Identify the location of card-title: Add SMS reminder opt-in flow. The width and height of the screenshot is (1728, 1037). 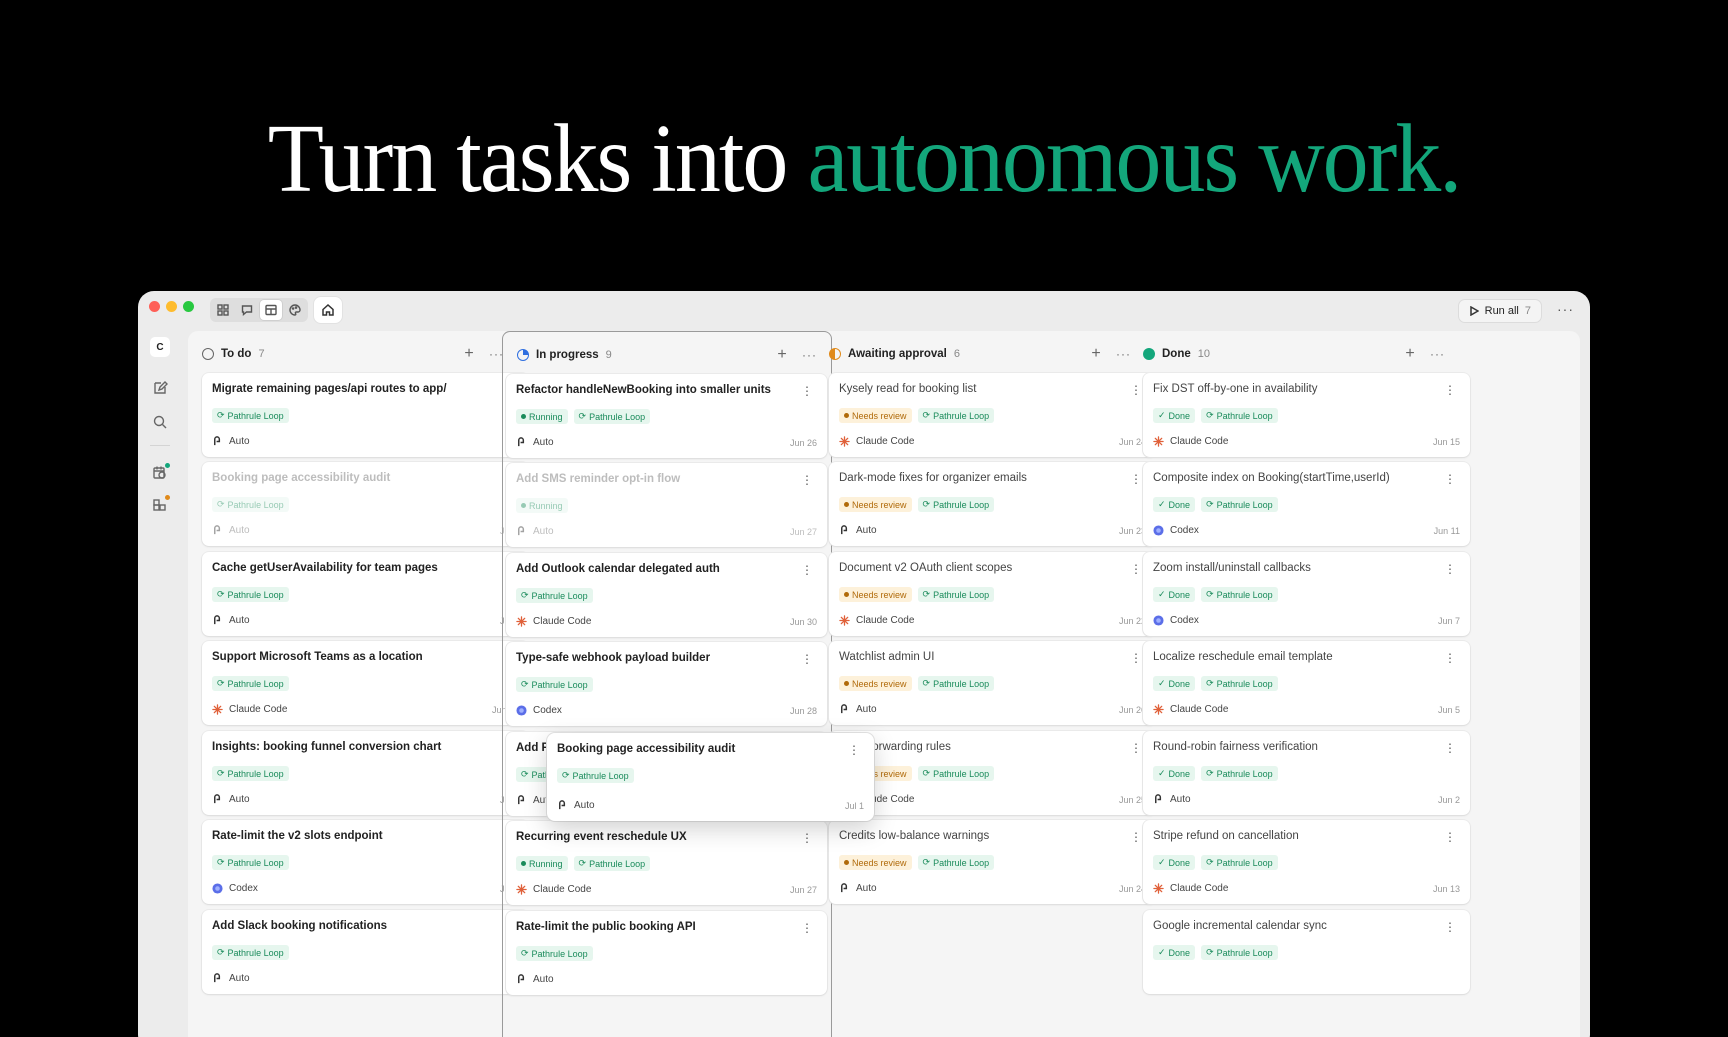
(598, 479).